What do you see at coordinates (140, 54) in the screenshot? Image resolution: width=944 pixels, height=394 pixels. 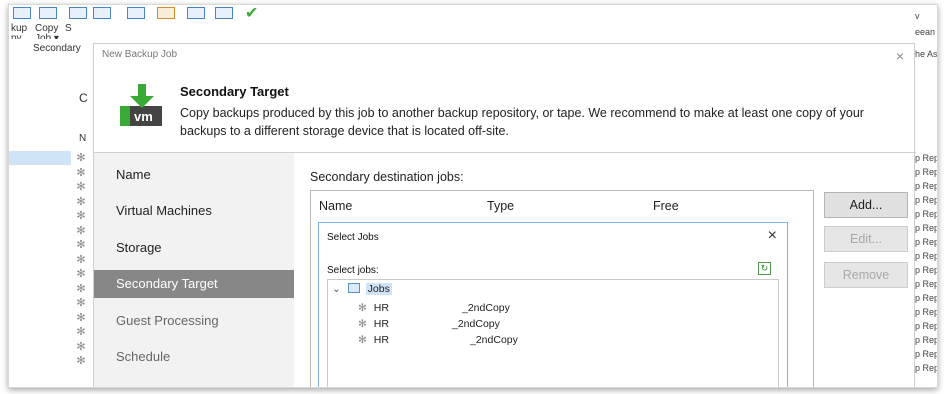 I see `dialog-title: New Backup Job` at bounding box center [140, 54].